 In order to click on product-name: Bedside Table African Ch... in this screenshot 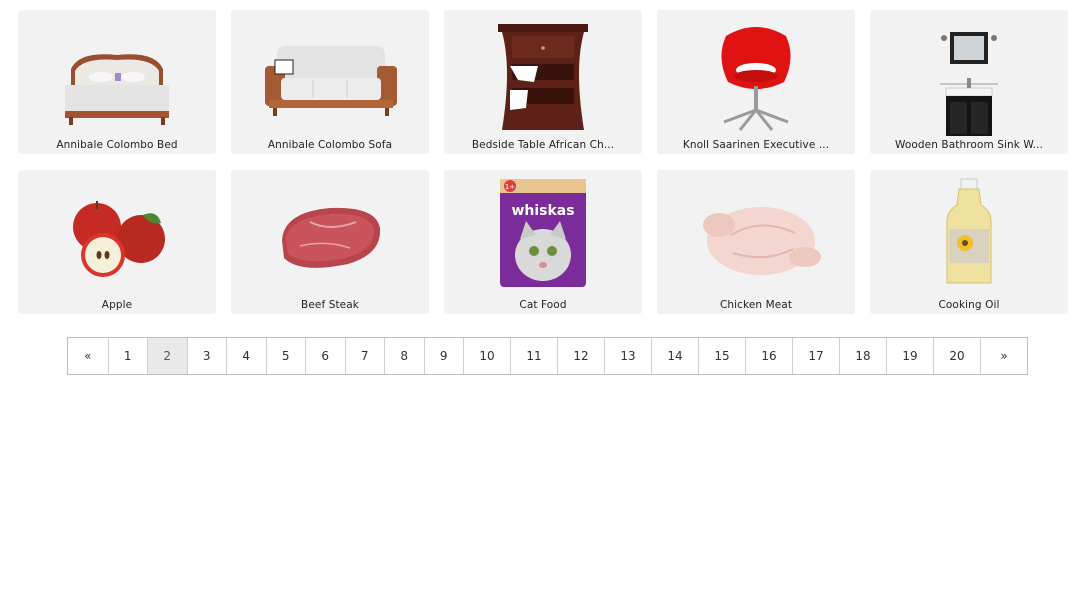, I will do `click(543, 145)`.